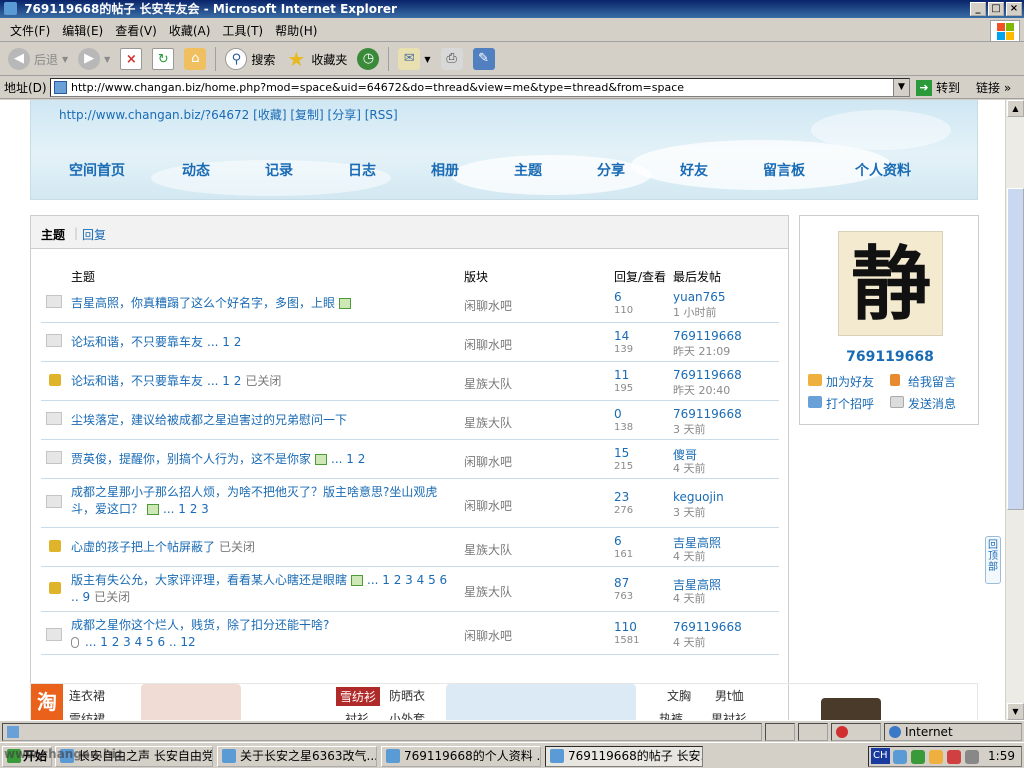  What do you see at coordinates (841, 403) in the screenshot?
I see `greet-link: 打个招呼` at bounding box center [841, 403].